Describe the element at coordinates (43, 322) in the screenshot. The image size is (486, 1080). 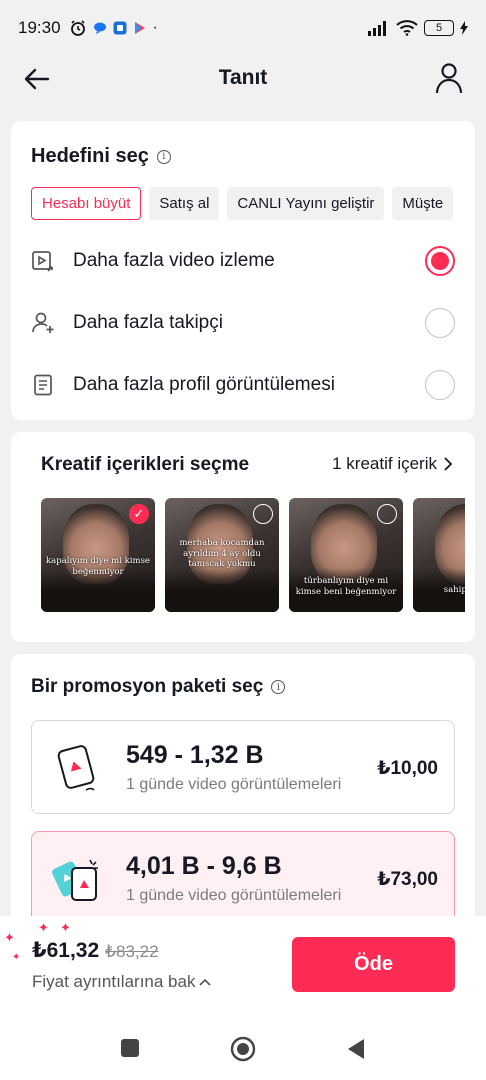
I see `add-follower-icon` at that location.